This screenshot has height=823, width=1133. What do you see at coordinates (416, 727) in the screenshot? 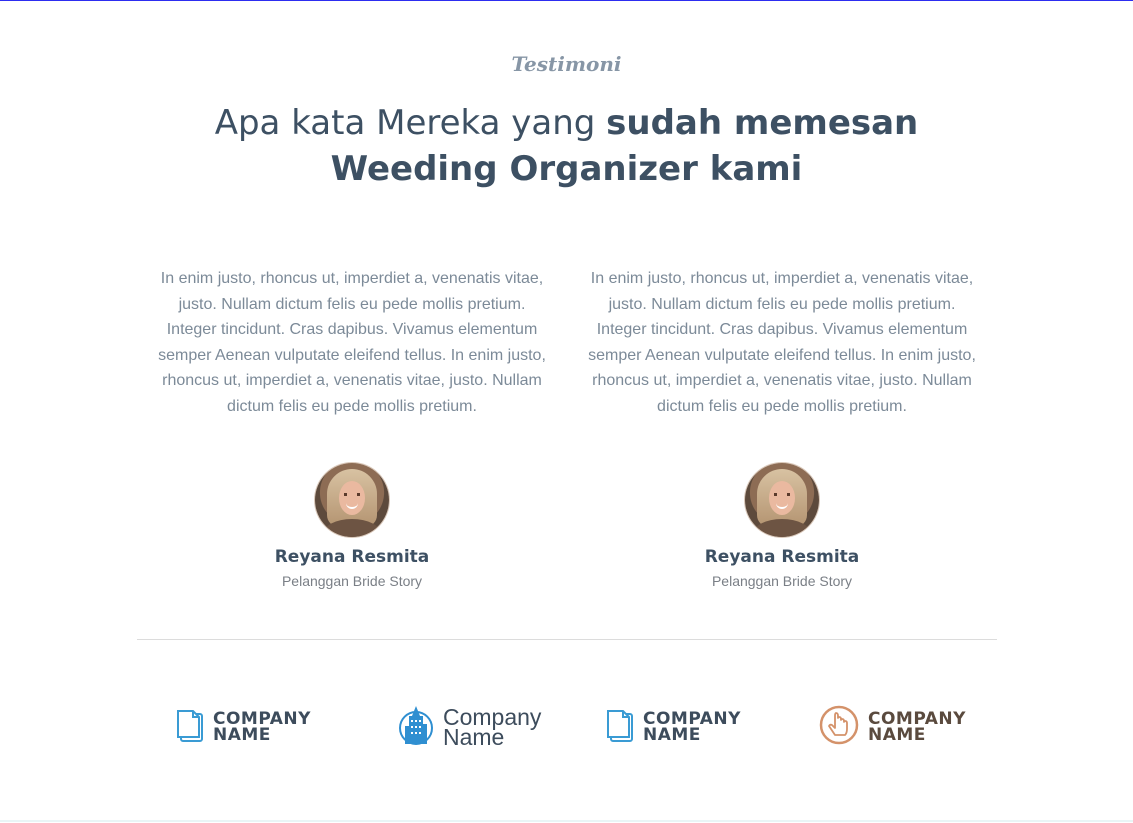
I see `city-building-icon` at bounding box center [416, 727].